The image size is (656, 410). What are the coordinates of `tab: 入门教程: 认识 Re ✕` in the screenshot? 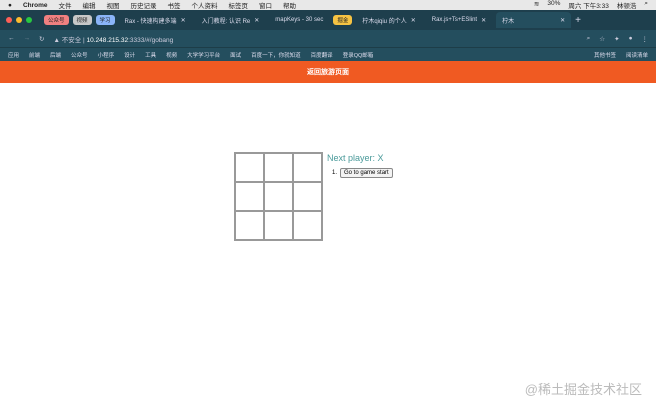 It's located at (231, 20).